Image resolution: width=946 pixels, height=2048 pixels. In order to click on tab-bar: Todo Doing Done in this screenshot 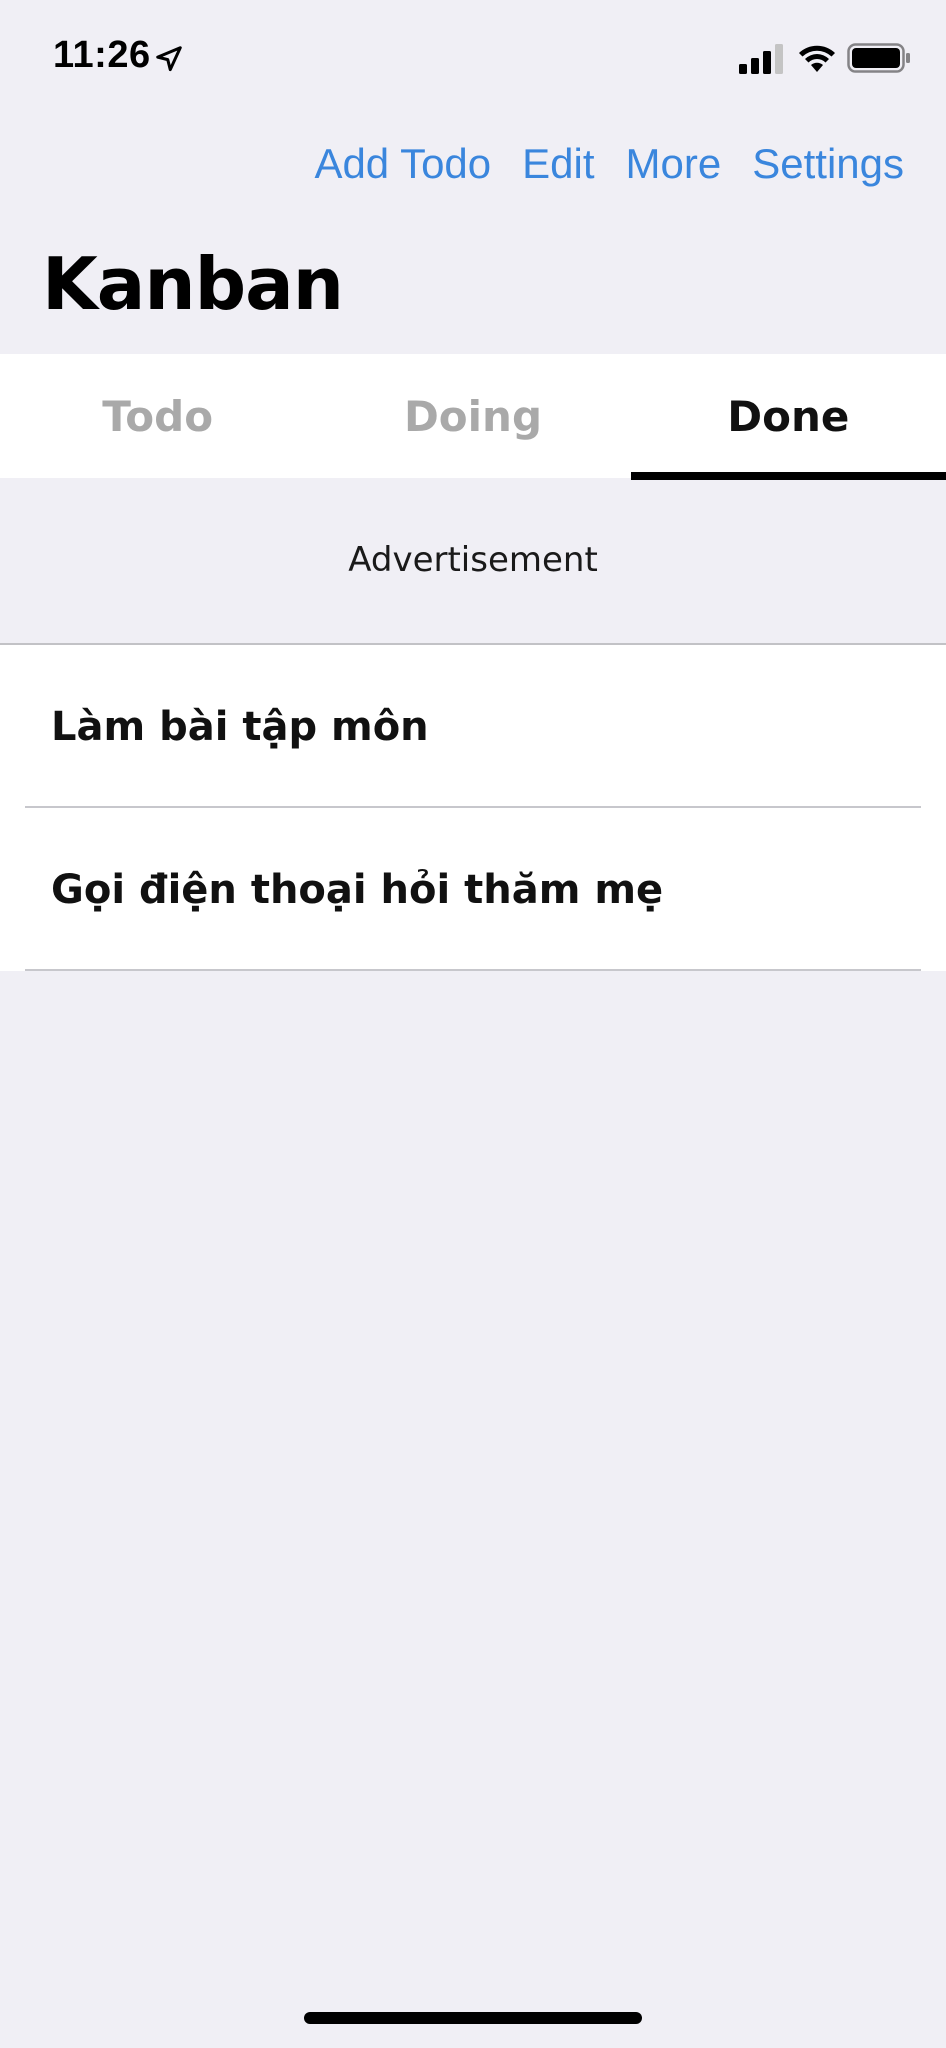, I will do `click(473, 417)`.